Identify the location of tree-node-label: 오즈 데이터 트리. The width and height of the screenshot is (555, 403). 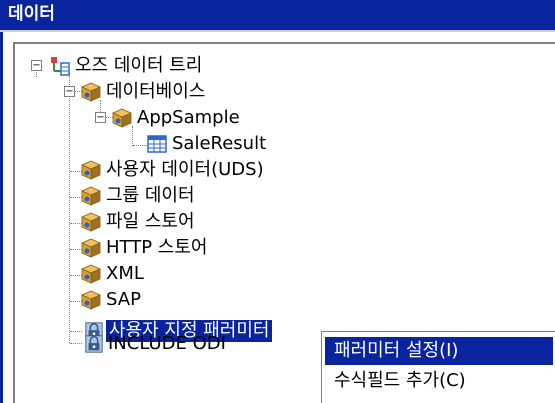
(139, 65).